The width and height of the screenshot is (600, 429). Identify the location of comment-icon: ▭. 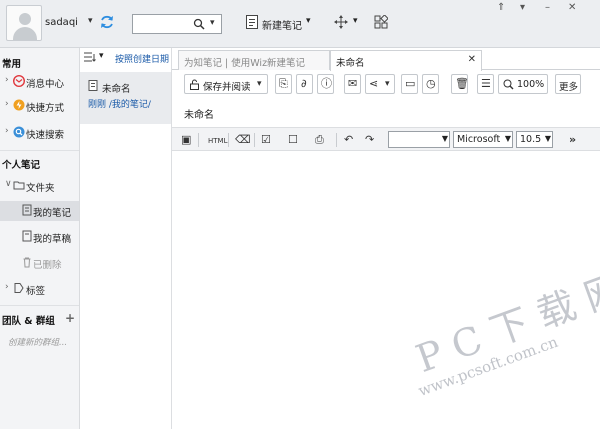
(410, 83).